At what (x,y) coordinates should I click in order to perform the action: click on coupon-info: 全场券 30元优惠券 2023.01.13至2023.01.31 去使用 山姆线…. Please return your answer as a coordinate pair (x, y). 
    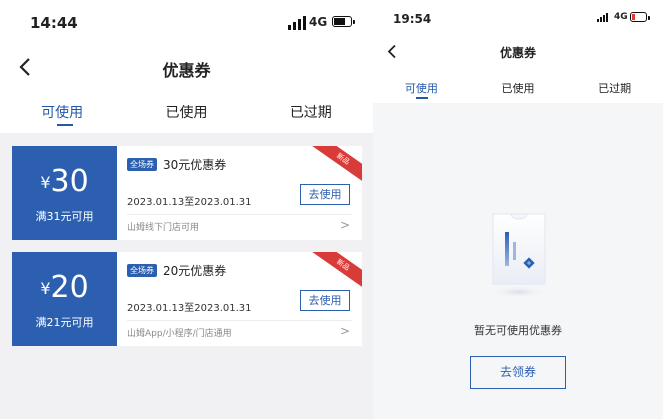
    Looking at the image, I should click on (239, 193).